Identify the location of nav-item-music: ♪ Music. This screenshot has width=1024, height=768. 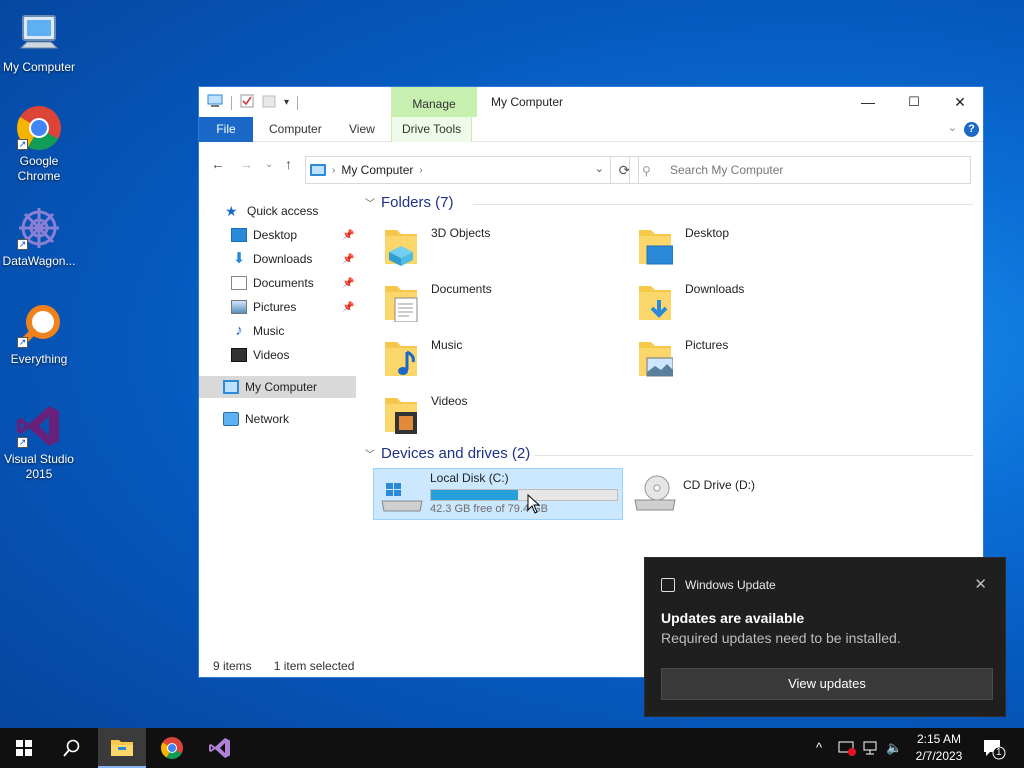
(257, 331).